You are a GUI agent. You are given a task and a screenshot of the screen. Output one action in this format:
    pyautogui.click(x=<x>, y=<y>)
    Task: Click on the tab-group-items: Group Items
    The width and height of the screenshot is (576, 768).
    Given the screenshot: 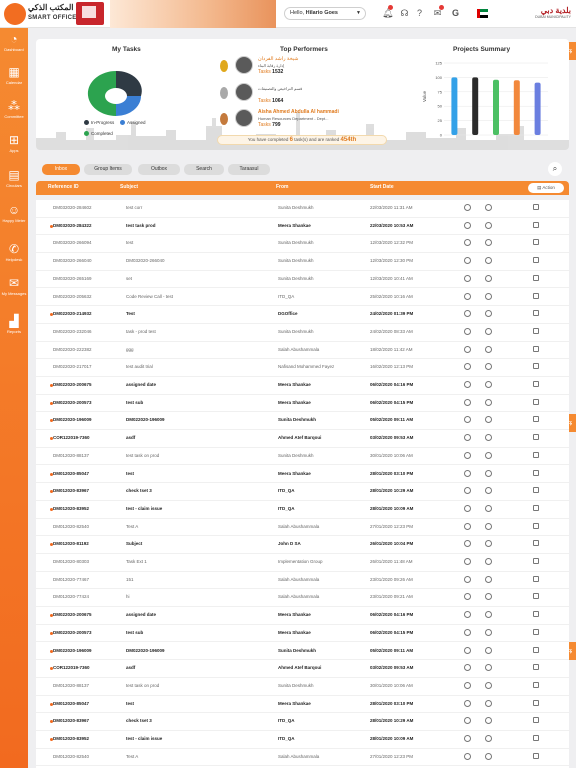 What is the action you would take?
    pyautogui.click(x=108, y=169)
    